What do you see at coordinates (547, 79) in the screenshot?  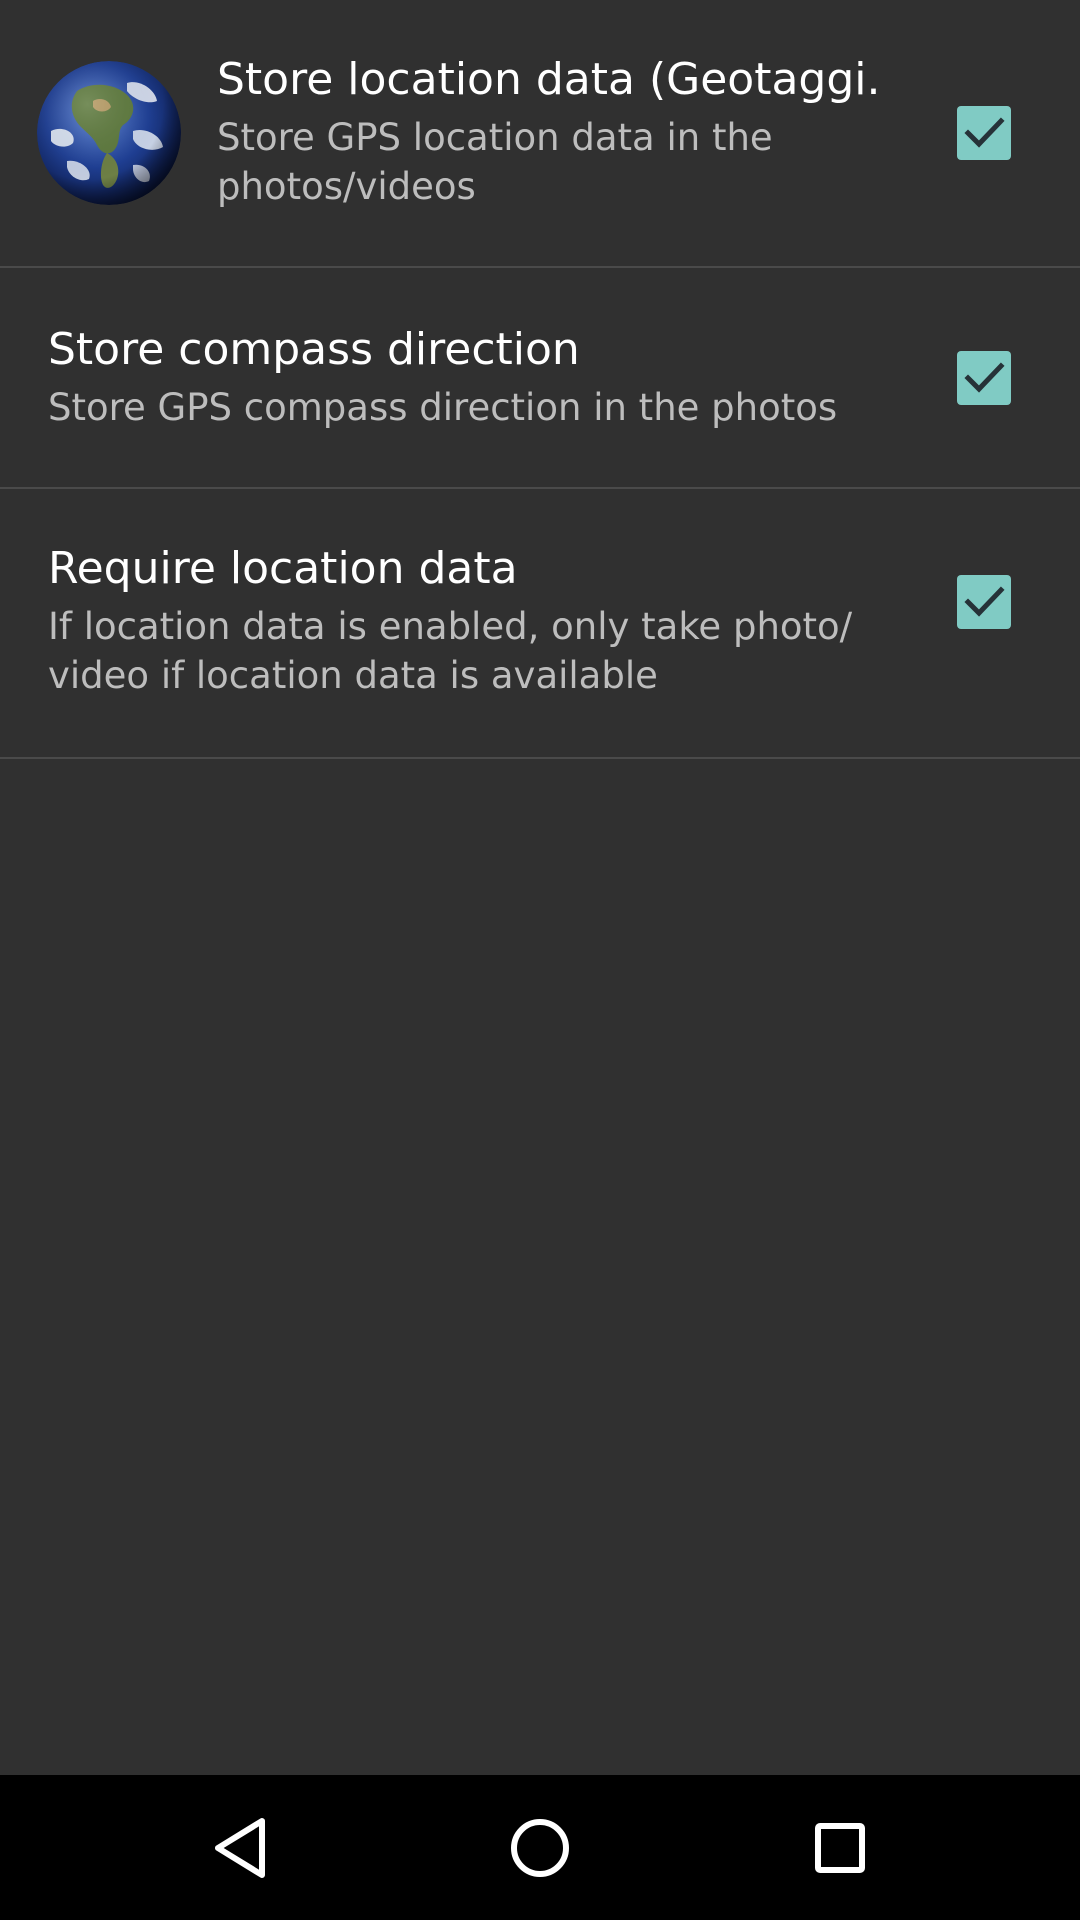 I see `pref-title: Store location data (Geotaggi..` at bounding box center [547, 79].